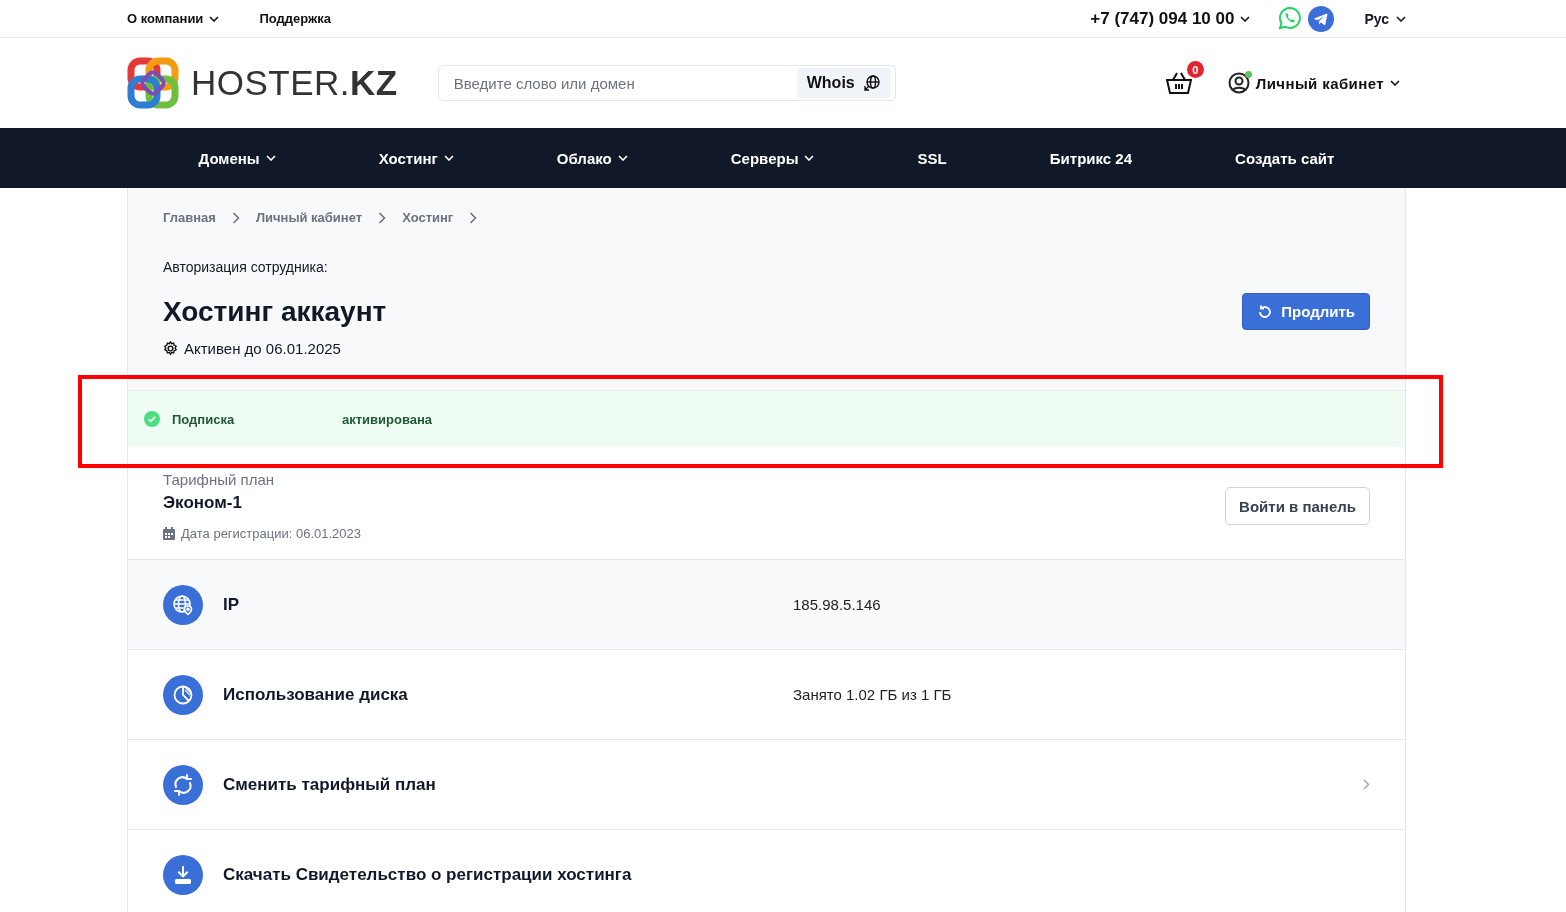  What do you see at coordinates (1170, 18) in the screenshot?
I see `phone-link: +7 (747) 094 10 00` at bounding box center [1170, 18].